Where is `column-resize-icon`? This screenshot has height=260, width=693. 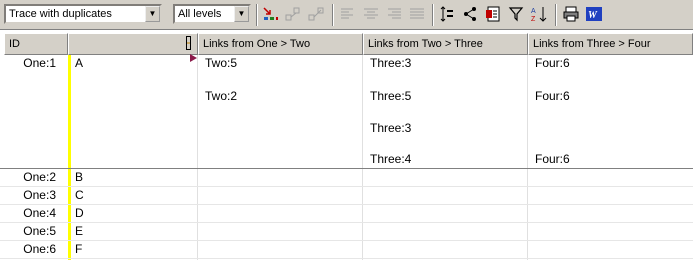 column-resize-icon is located at coordinates (188, 43).